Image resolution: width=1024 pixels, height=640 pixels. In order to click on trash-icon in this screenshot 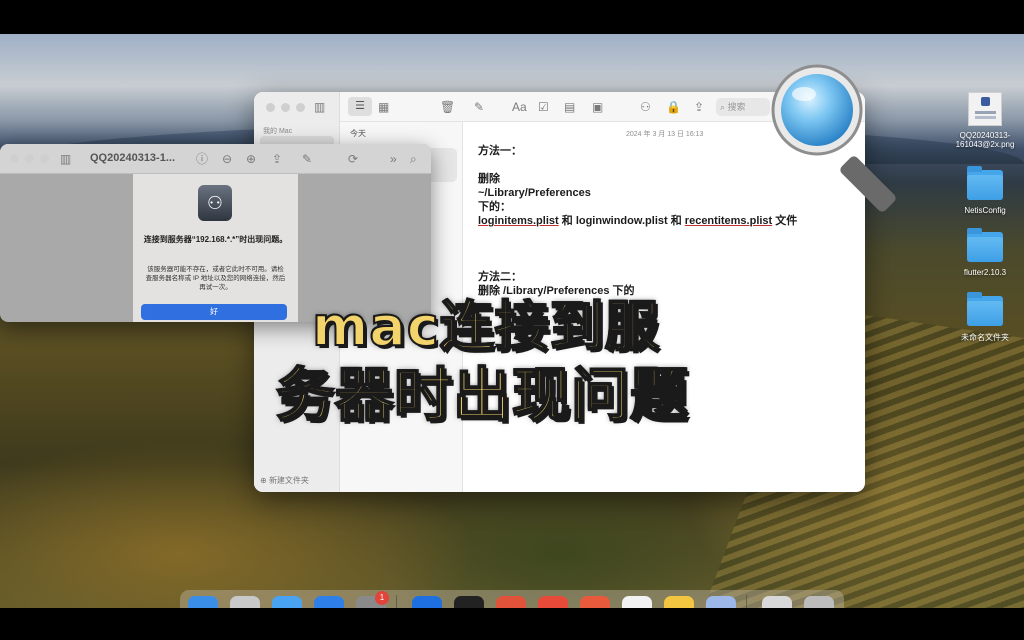, I will do `click(819, 602)`.